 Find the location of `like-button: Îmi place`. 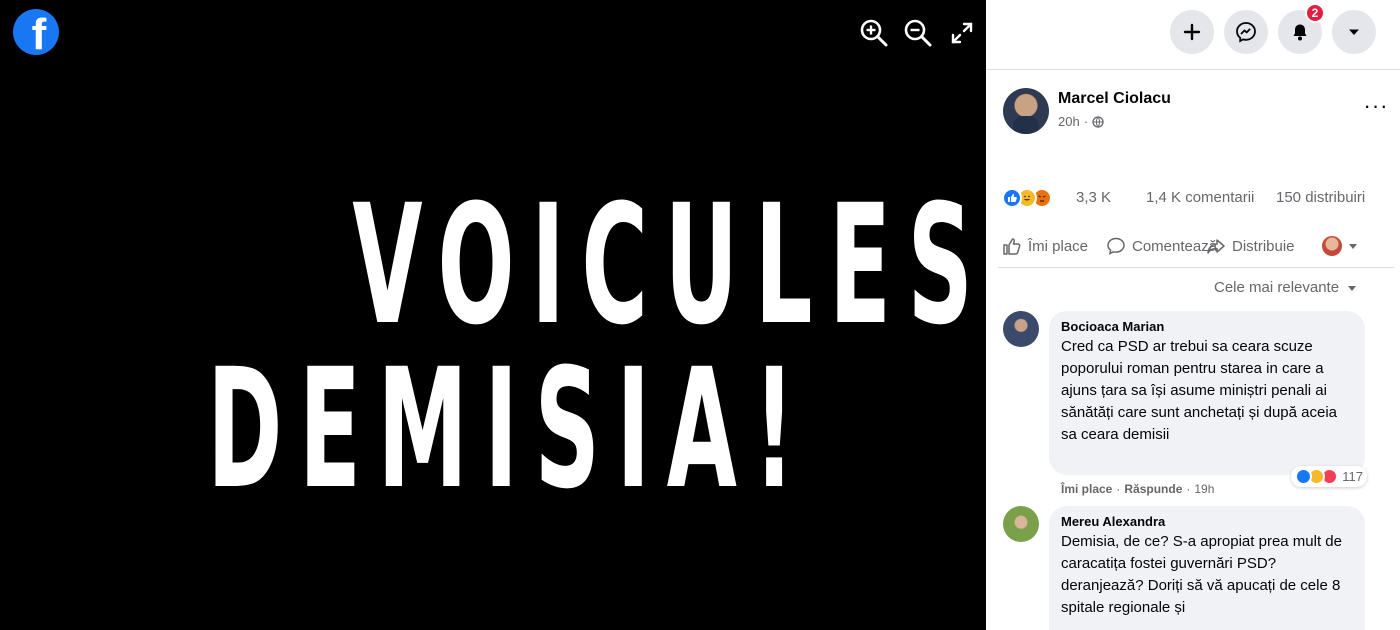

like-button: Îmi place is located at coordinates (1045, 246).